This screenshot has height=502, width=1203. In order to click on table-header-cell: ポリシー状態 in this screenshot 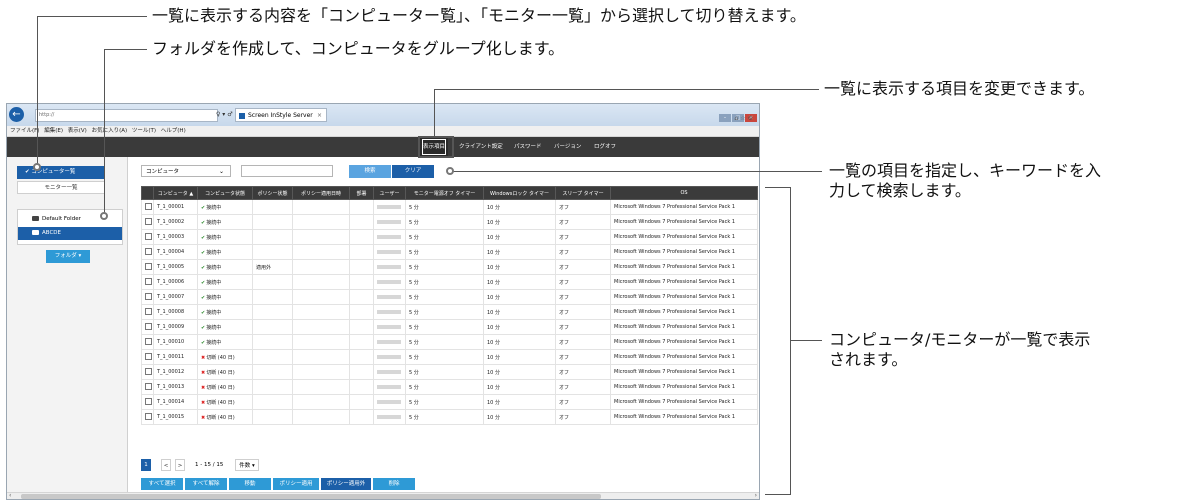, I will do `click(272, 193)`.